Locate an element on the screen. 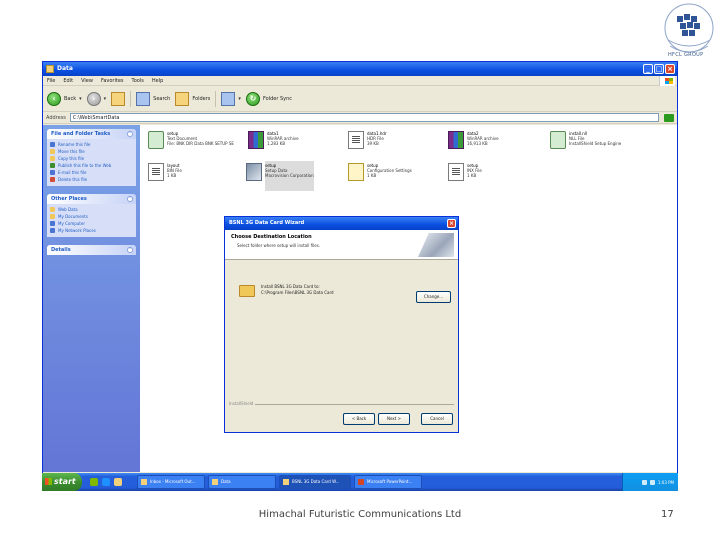 Image resolution: width=720 pixels, height=540 pixels. file-item: setup Configuration Settings 1 KB is located at coordinates (400, 176).